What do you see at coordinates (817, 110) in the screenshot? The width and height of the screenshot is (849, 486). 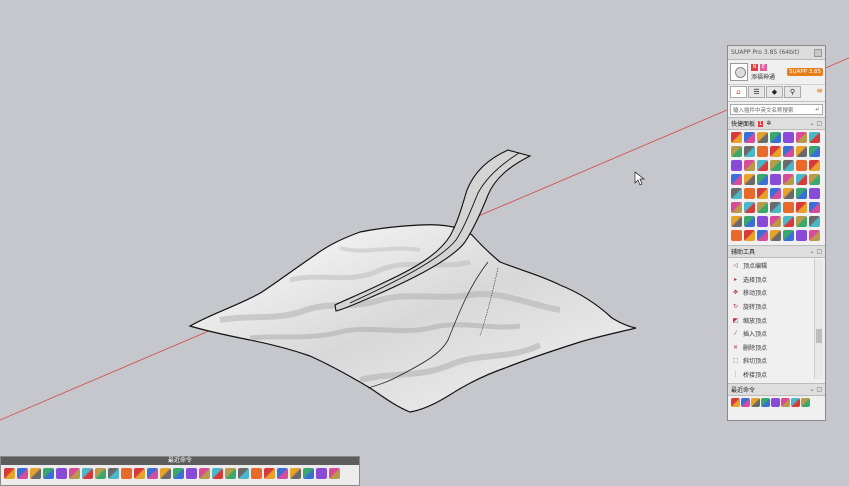 I see `enter-icon: ↵` at bounding box center [817, 110].